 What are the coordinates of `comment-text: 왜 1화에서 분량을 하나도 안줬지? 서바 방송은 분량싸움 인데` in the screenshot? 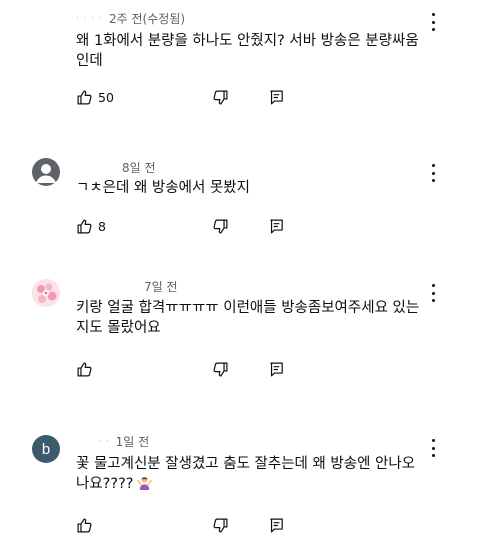 It's located at (266, 51).